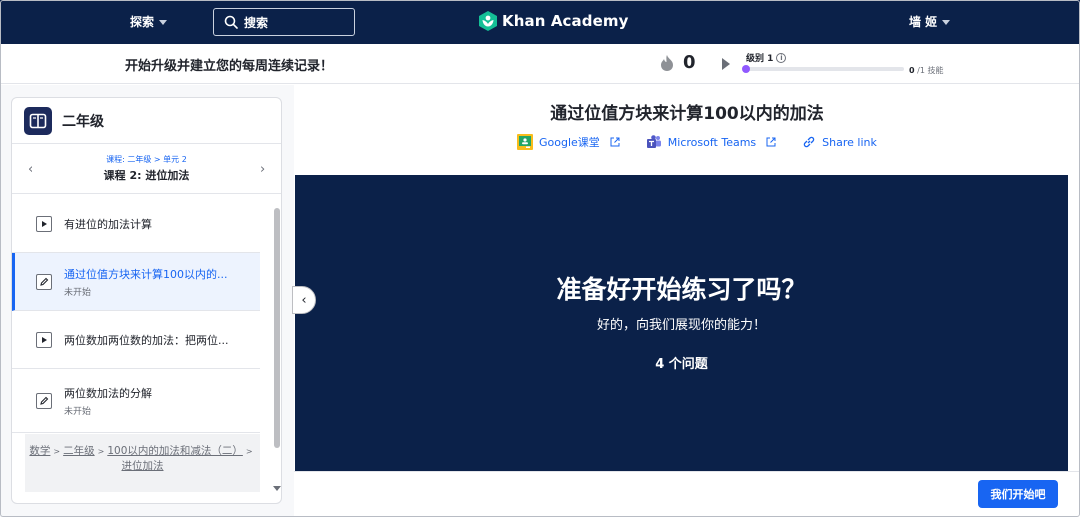 This screenshot has width=1080, height=517. Describe the element at coordinates (540, 64) in the screenshot. I see `streak-bar: 开始升级并建立您的每周连续记录！ 0 级别 1 i 0 /1 技能` at that location.